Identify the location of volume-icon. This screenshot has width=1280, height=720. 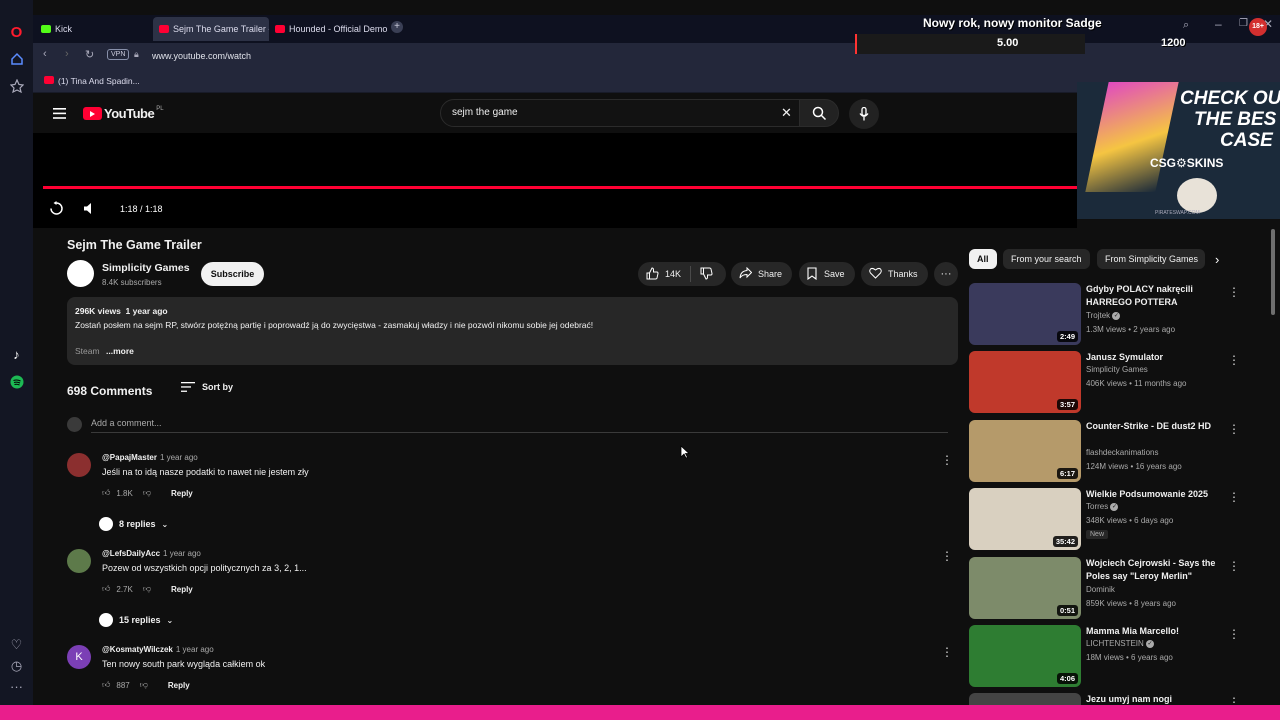
(90, 211).